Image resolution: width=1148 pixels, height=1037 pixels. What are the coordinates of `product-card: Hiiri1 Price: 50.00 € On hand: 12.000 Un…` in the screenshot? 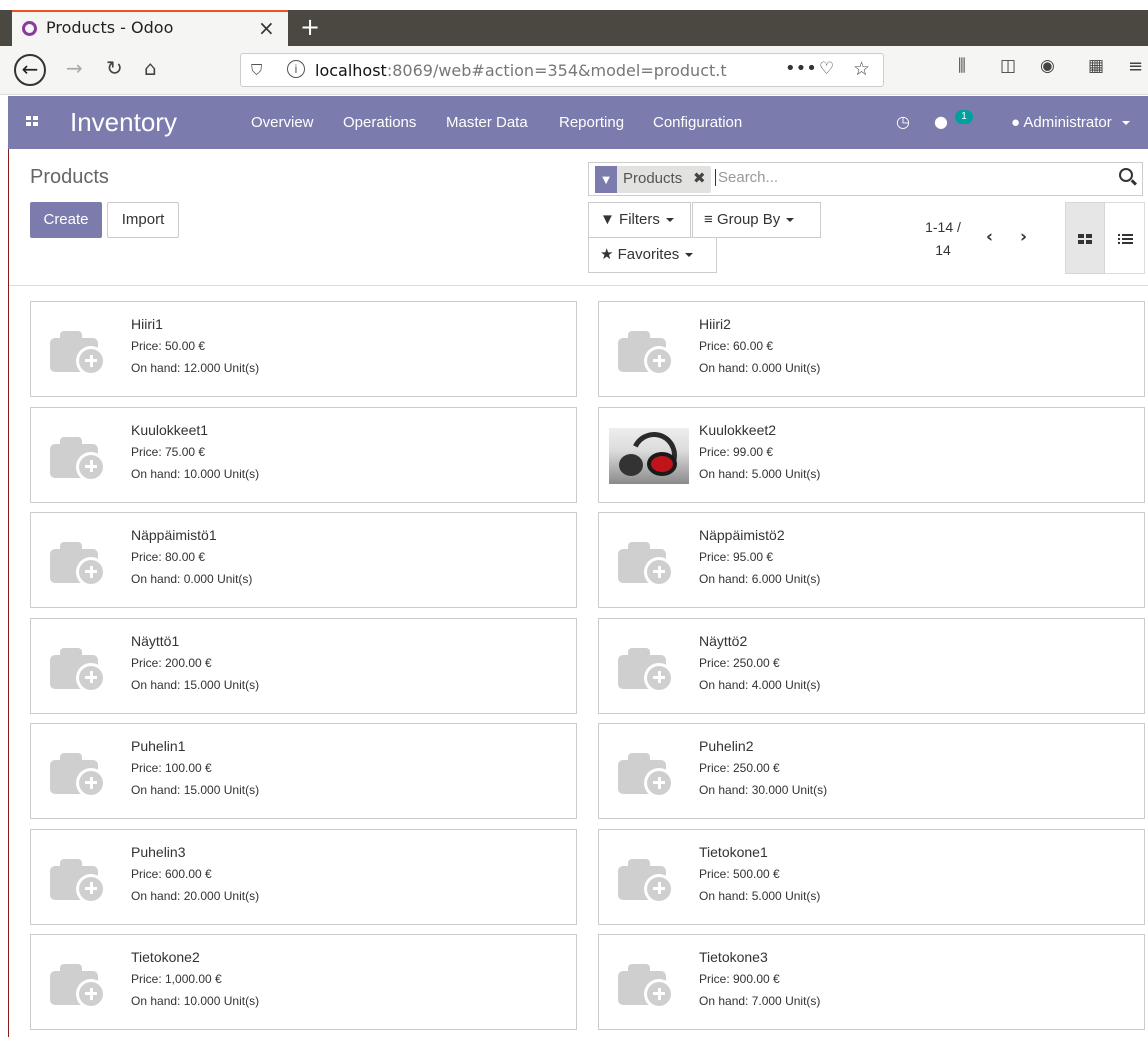 It's located at (303, 349).